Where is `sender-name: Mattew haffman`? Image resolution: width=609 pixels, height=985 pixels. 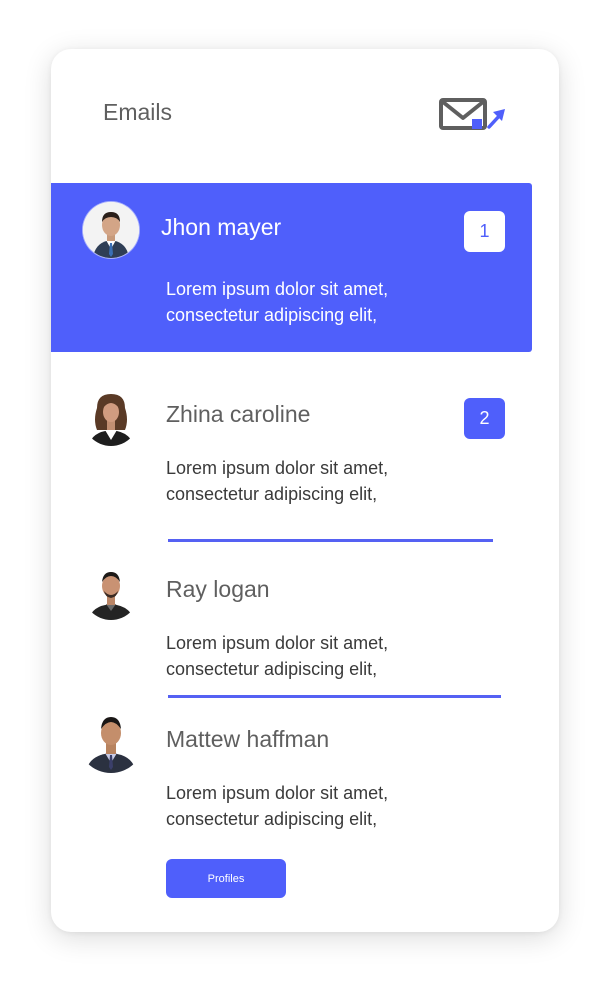 sender-name: Mattew haffman is located at coordinates (248, 739).